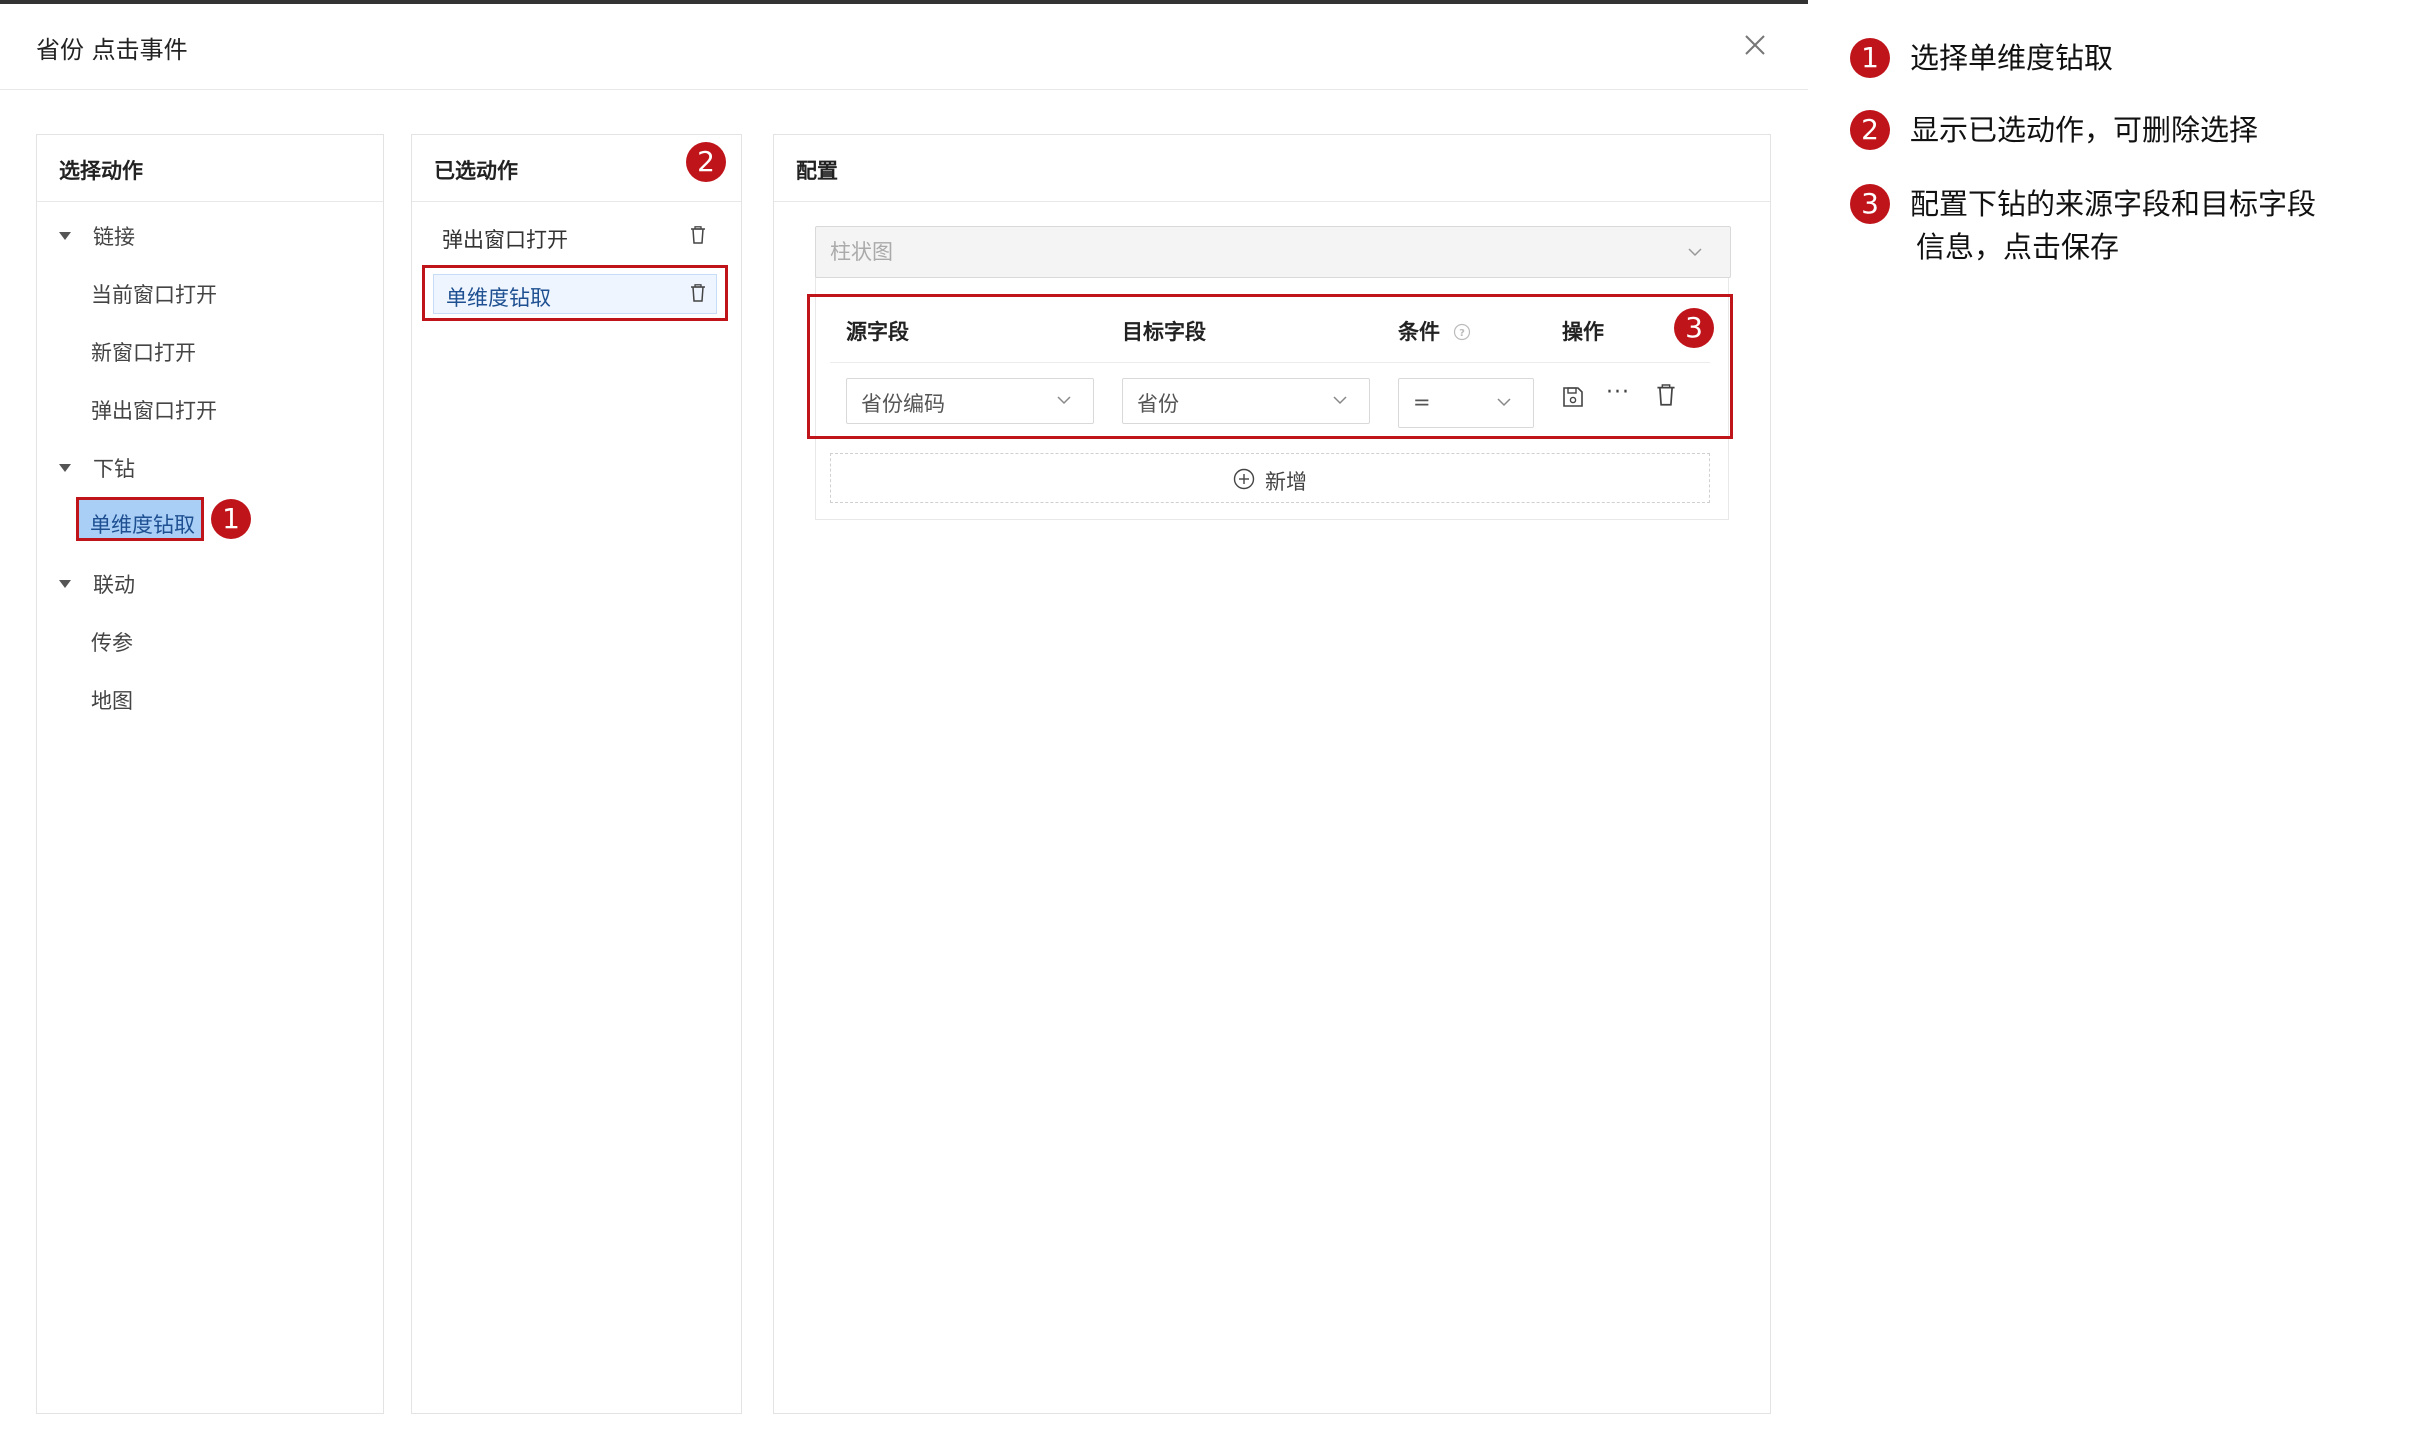 Image resolution: width=2432 pixels, height=1446 pixels. What do you see at coordinates (1273, 252) in the screenshot?
I see `chart-type-select: 柱状图` at bounding box center [1273, 252].